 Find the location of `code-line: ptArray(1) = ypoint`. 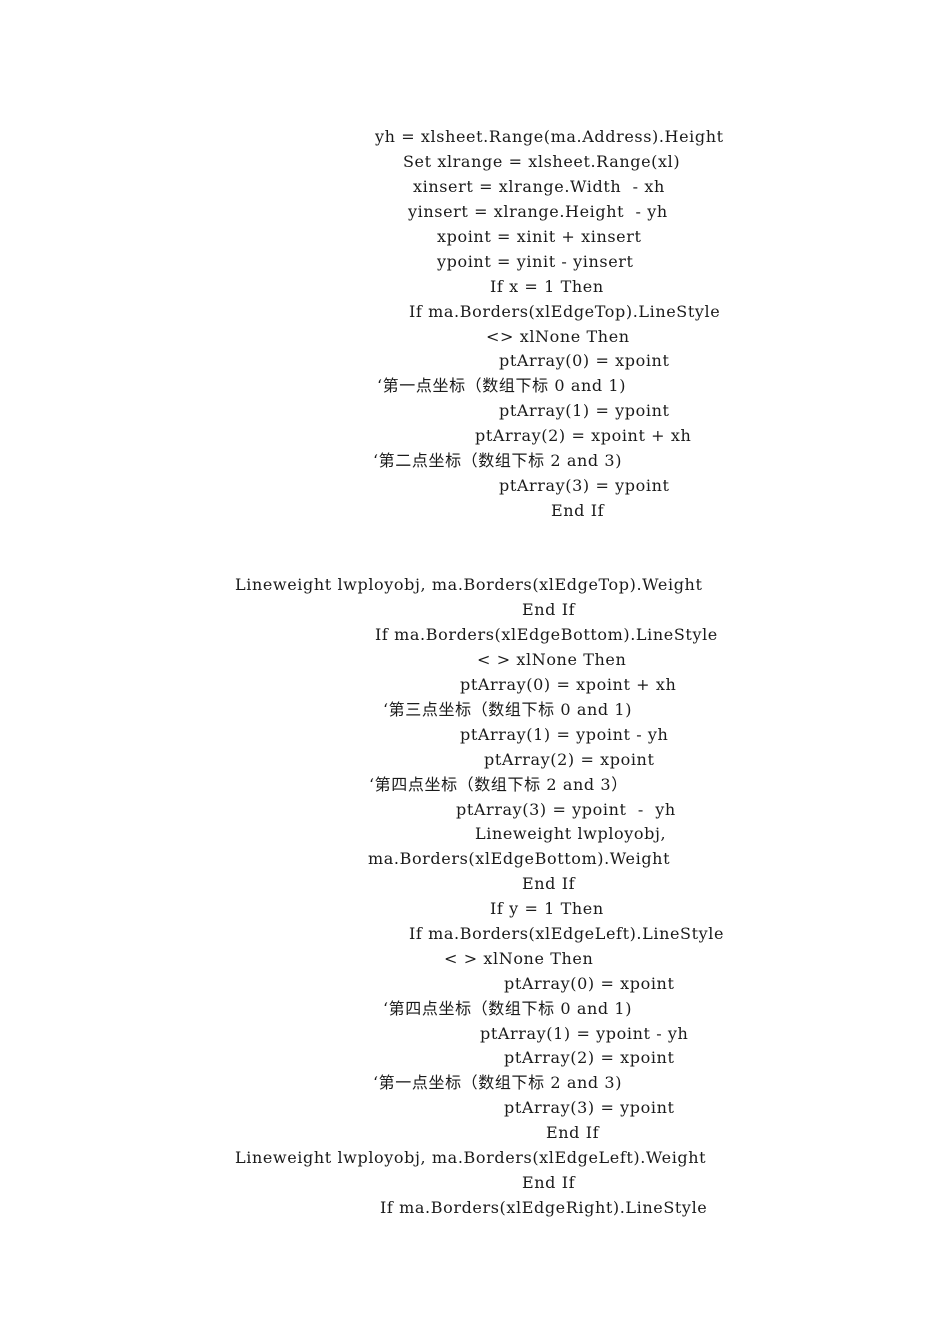

code-line: ptArray(1) = ypoint is located at coordinates (584, 410).